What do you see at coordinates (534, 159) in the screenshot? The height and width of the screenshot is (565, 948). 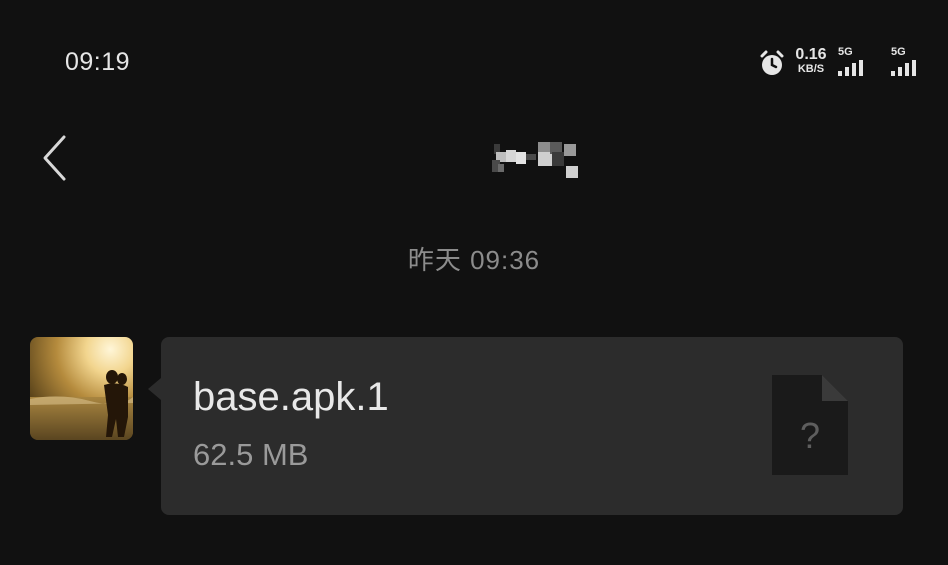 I see `contact-name-pixelated` at bounding box center [534, 159].